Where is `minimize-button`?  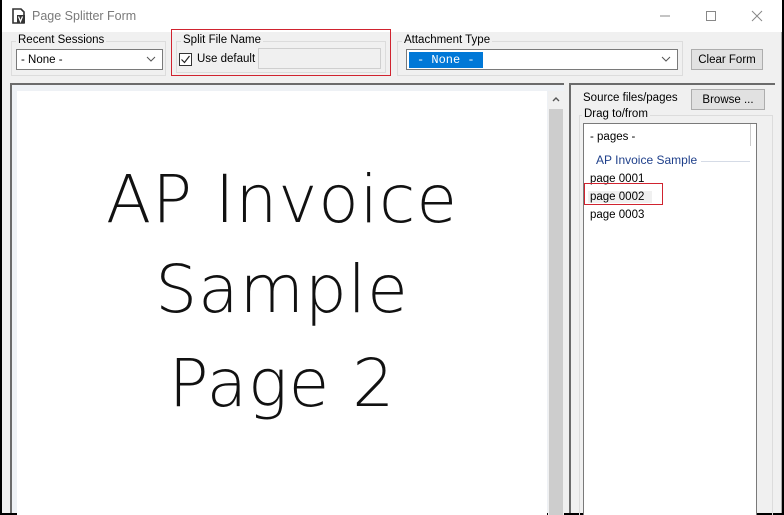 minimize-button is located at coordinates (665, 16).